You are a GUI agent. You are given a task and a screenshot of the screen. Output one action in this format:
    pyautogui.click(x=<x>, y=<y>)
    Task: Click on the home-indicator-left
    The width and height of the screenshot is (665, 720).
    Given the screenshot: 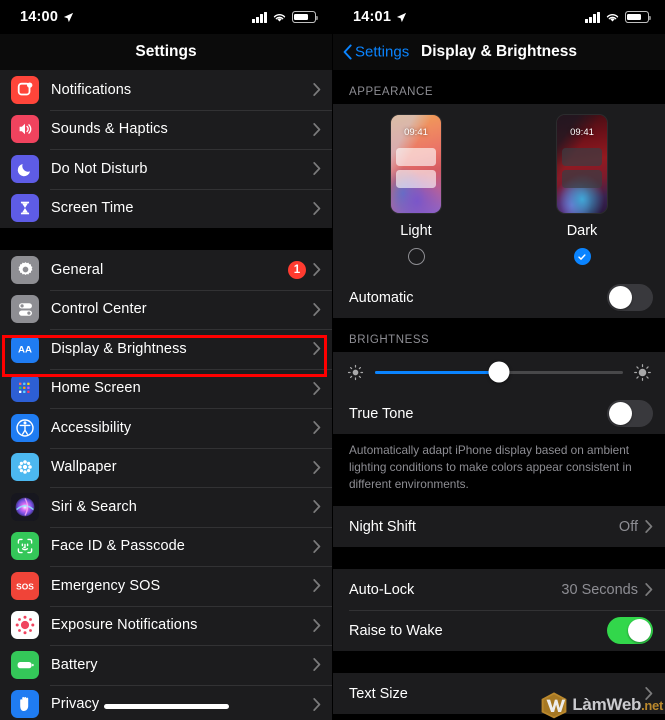 What is the action you would take?
    pyautogui.click(x=166, y=706)
    